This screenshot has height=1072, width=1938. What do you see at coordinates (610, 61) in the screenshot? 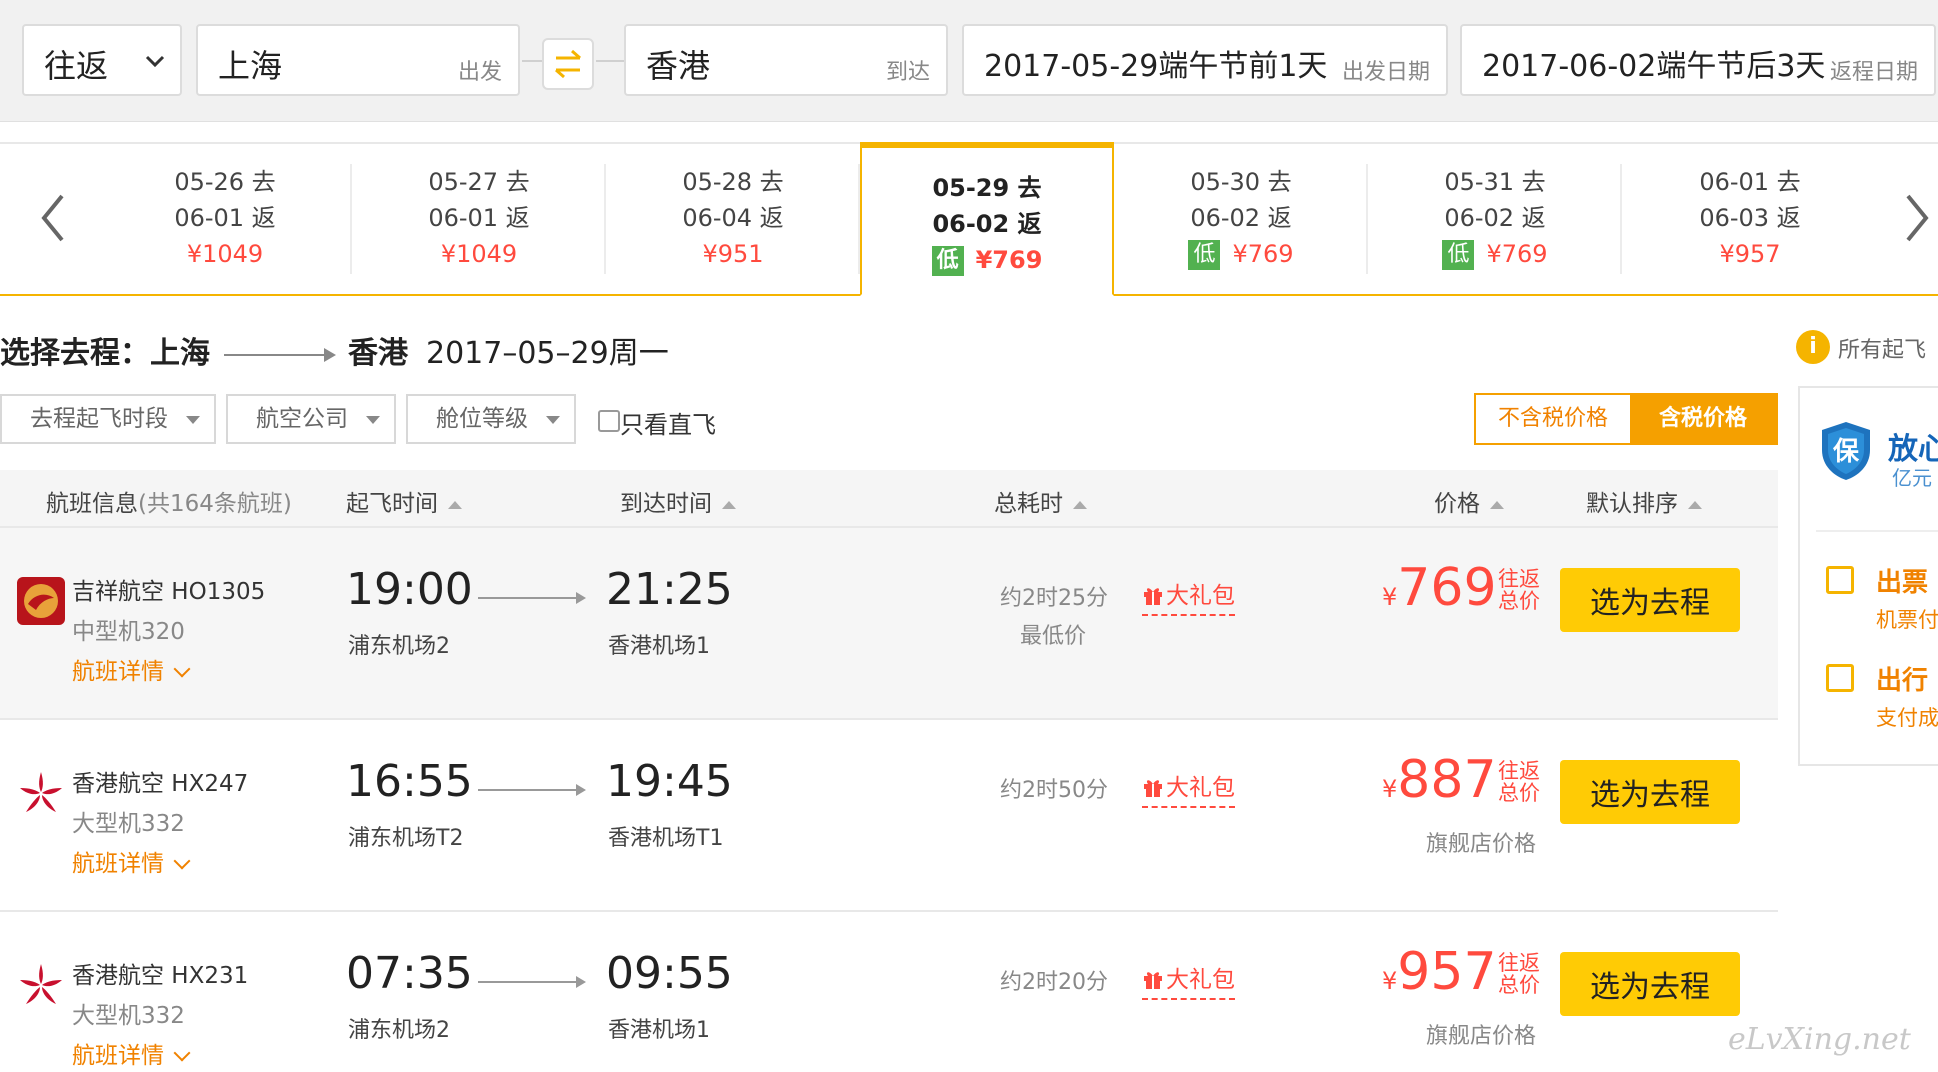
I see `swap-connector` at bounding box center [610, 61].